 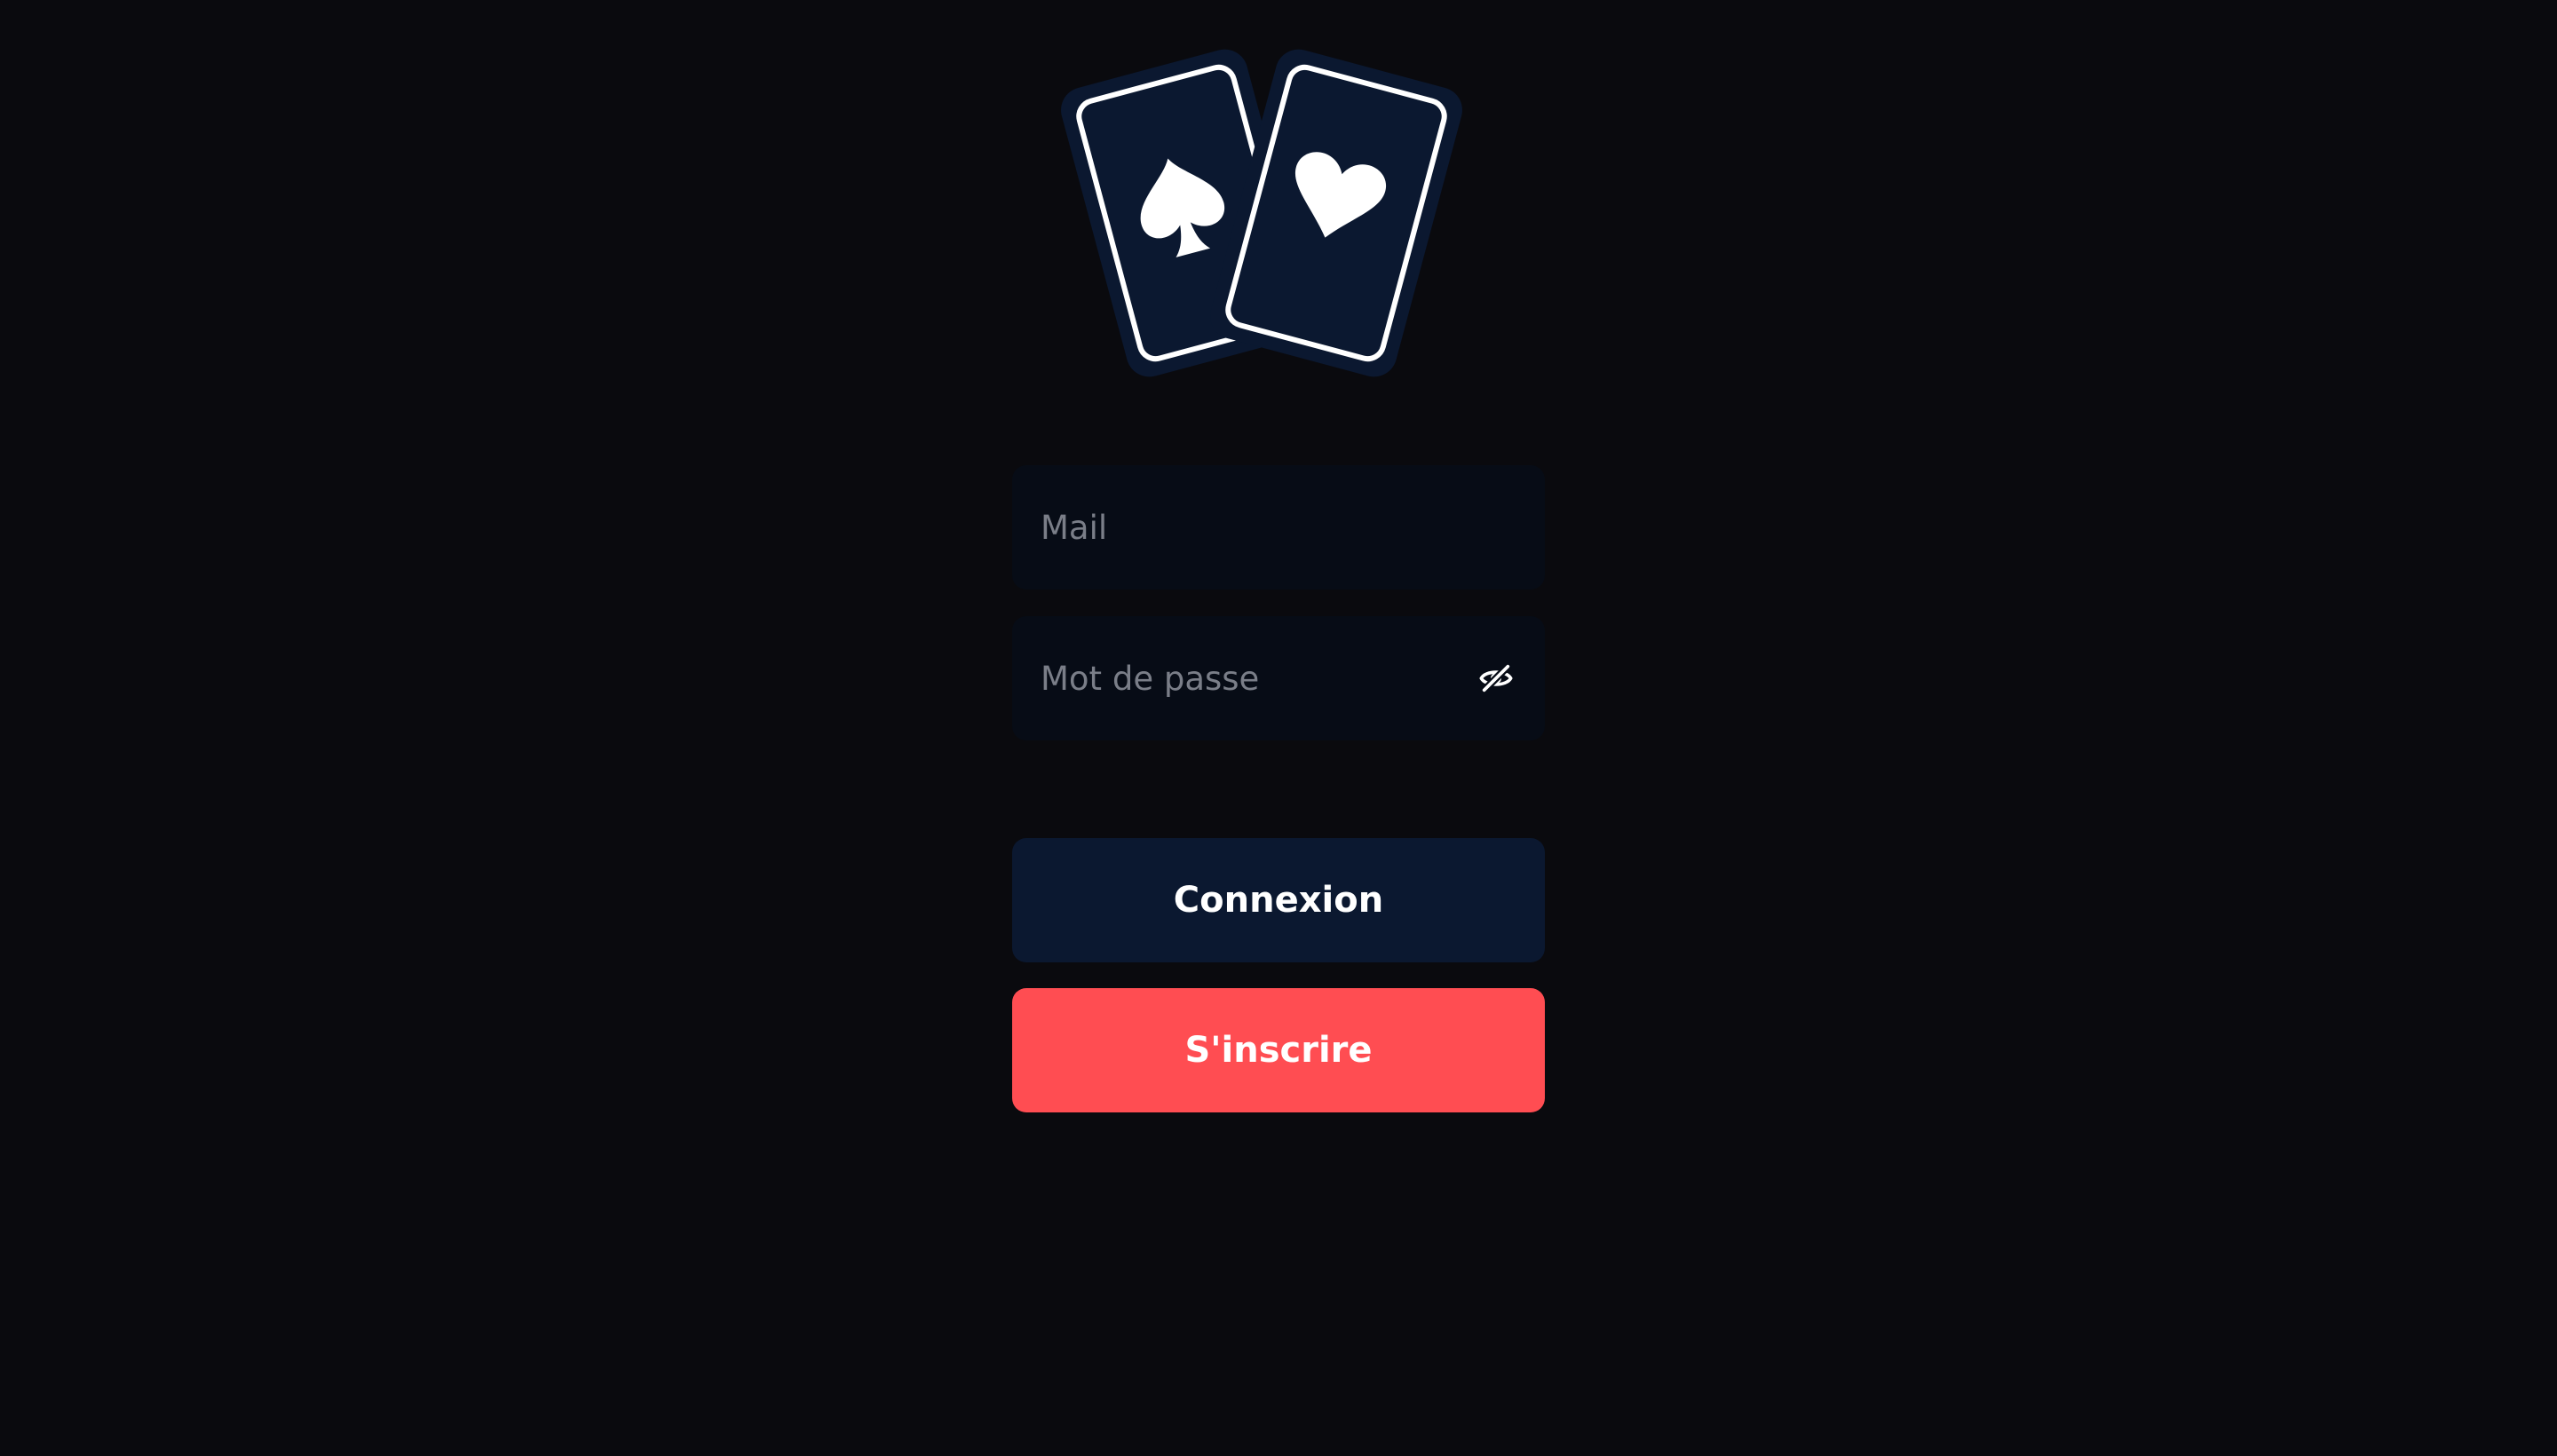 I want to click on mail-field, so click(x=1278, y=527).